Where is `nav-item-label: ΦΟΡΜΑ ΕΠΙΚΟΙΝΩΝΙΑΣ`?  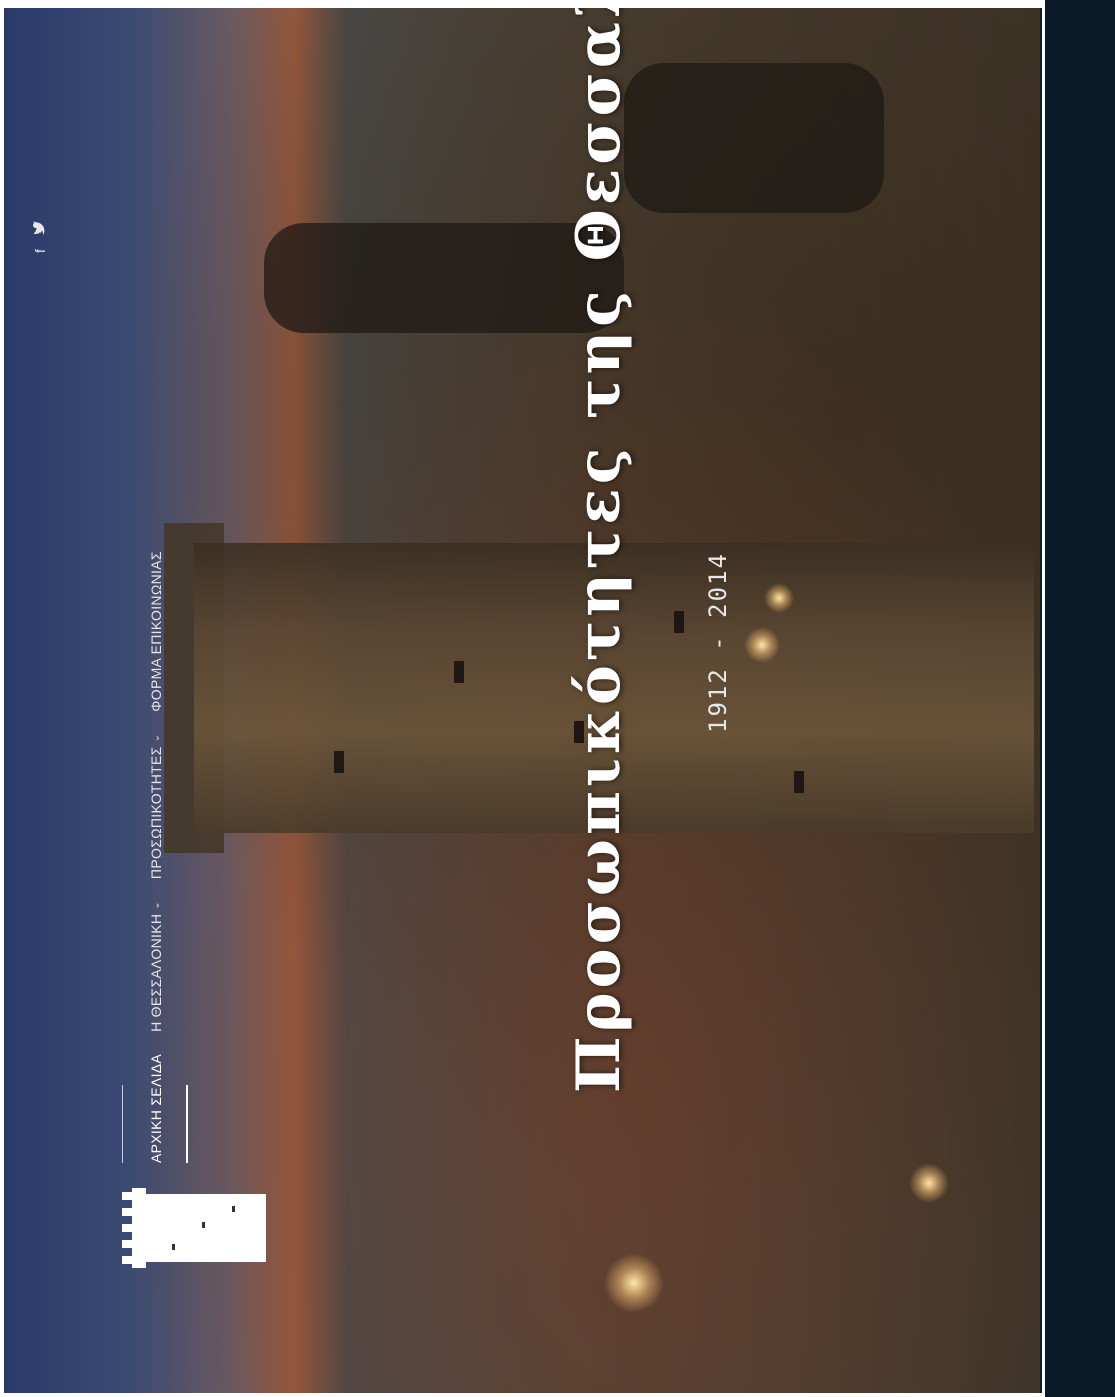
nav-item-label: ΦΟΡΜΑ ΕΠΙΚΟΙΝΩΝΙΑΣ is located at coordinates (156, 631).